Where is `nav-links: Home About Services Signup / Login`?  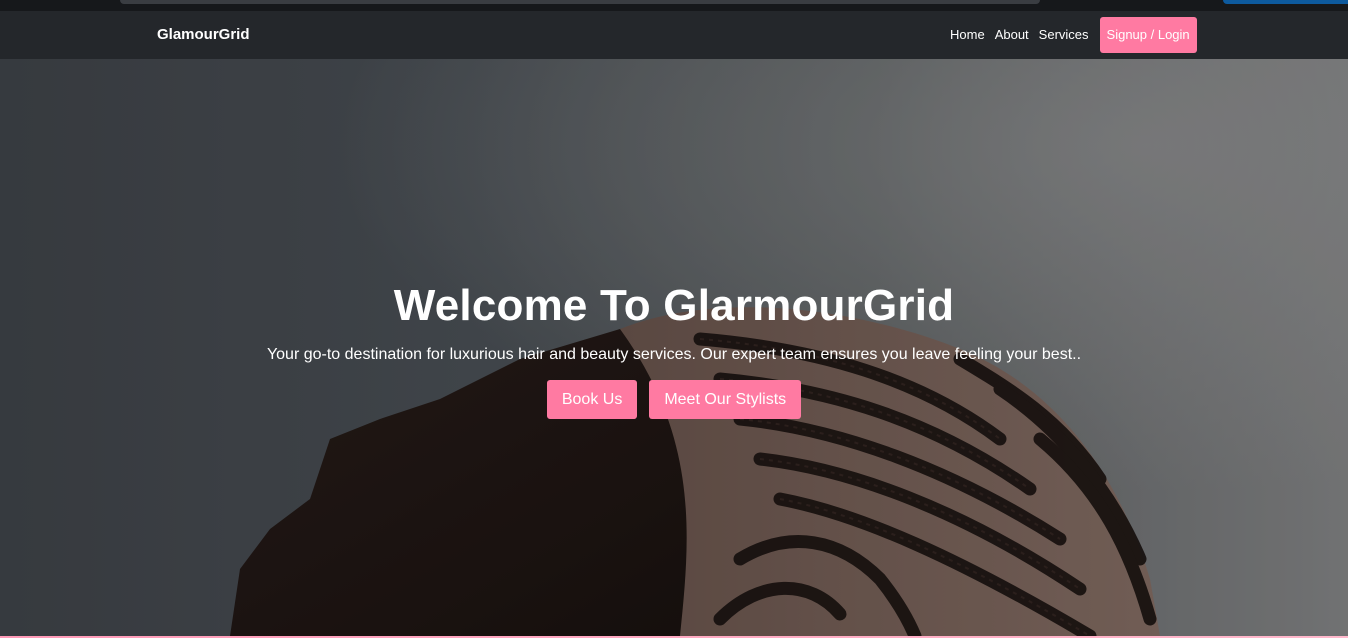
nav-links: Home About Services Signup / Login is located at coordinates (1071, 35).